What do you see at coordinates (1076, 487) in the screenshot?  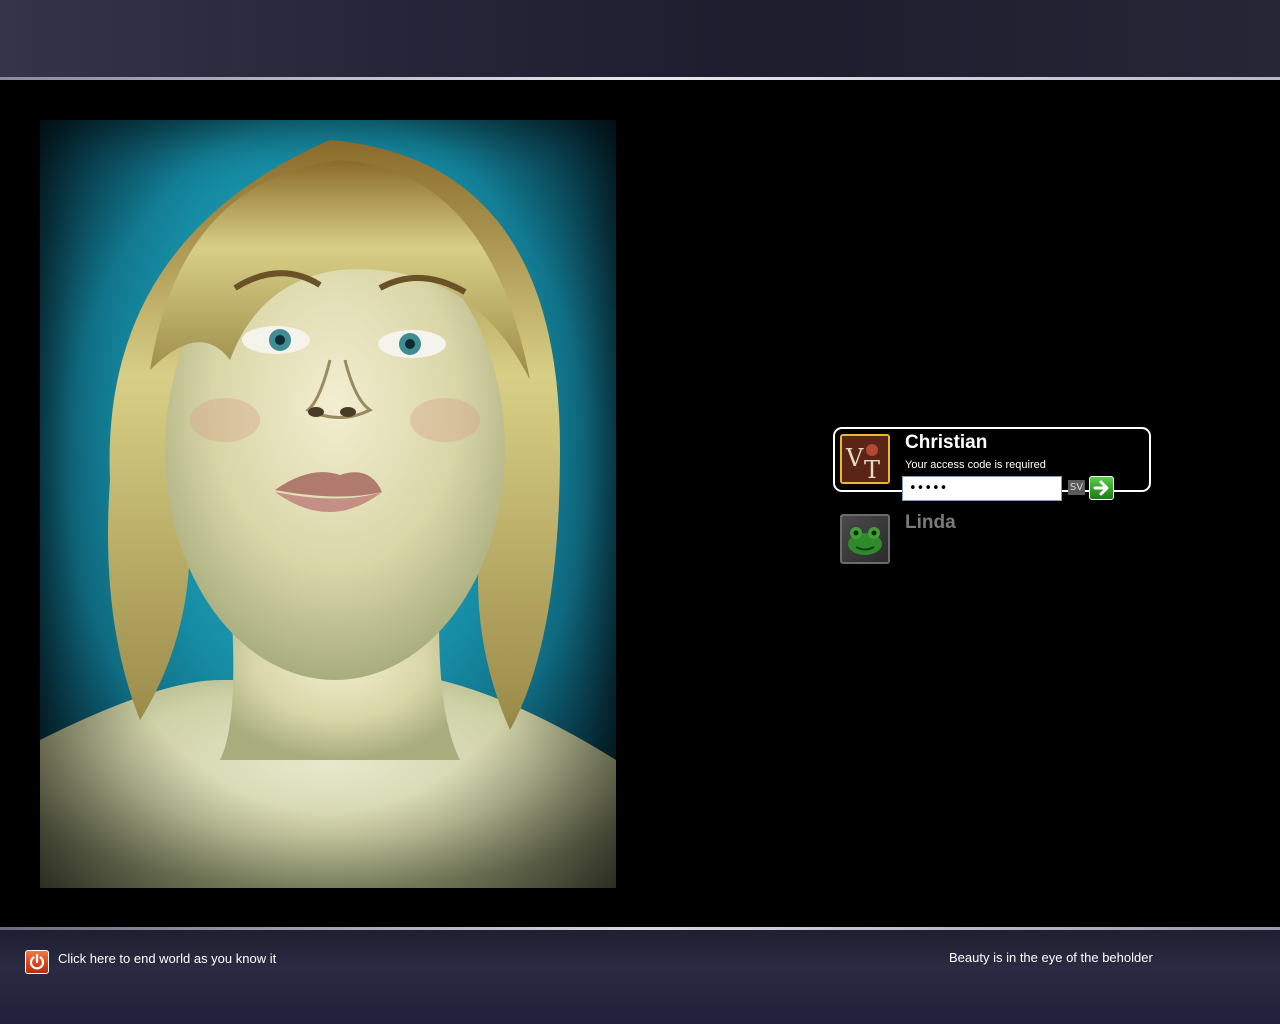 I see `keyboard-language-indicator: SV` at bounding box center [1076, 487].